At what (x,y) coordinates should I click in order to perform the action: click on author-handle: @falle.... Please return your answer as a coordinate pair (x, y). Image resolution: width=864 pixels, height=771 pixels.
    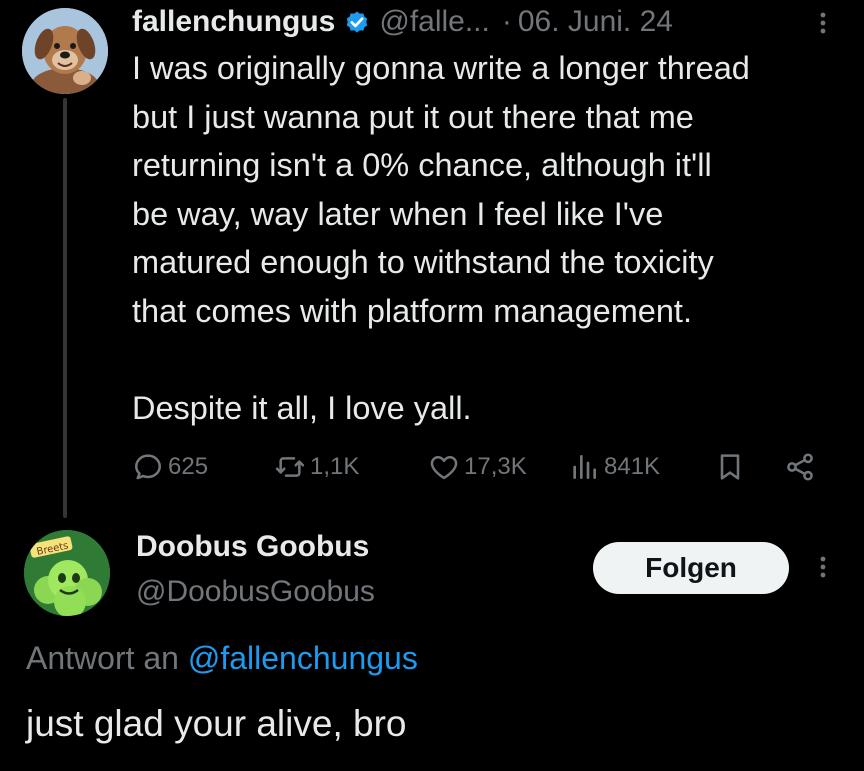
    Looking at the image, I should click on (434, 22).